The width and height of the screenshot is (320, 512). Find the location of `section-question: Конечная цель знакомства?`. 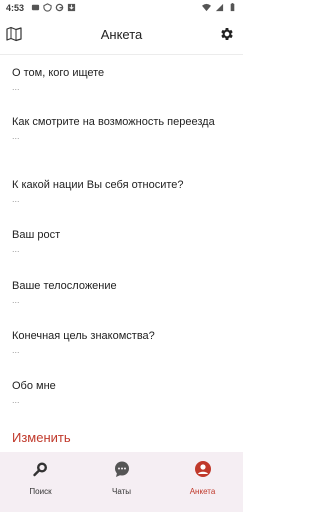

section-question: Конечная цель знакомства? is located at coordinates (83, 336).